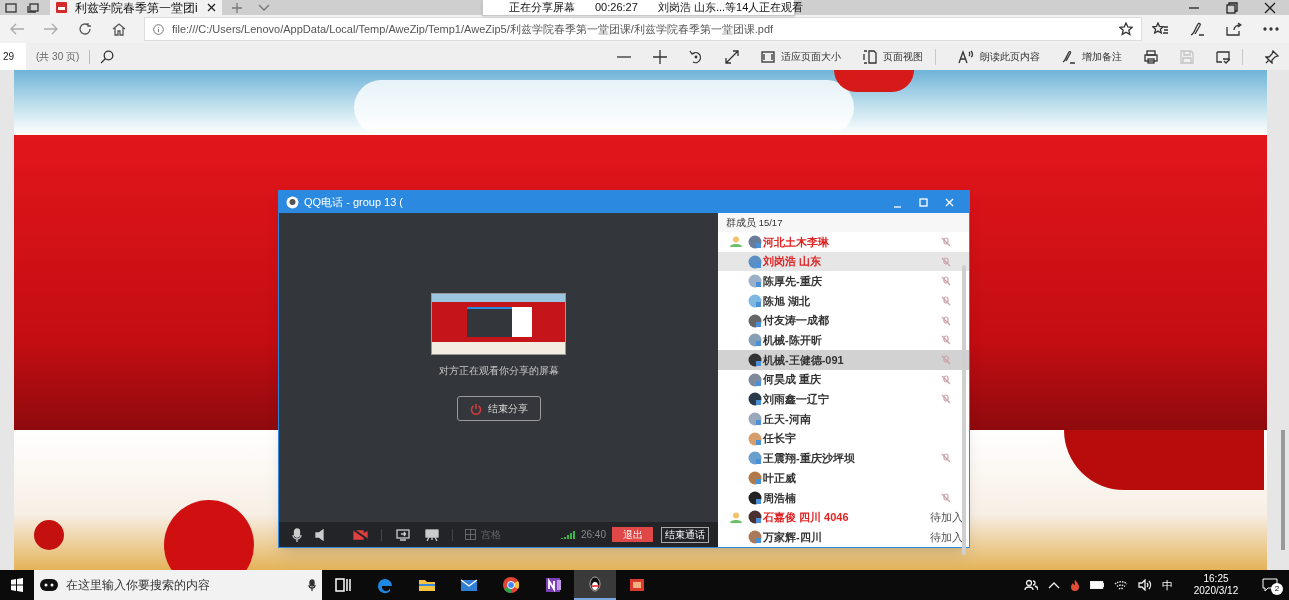 The image size is (1289, 600). What do you see at coordinates (897, 207) in the screenshot?
I see `call-minimize-icon` at bounding box center [897, 207].